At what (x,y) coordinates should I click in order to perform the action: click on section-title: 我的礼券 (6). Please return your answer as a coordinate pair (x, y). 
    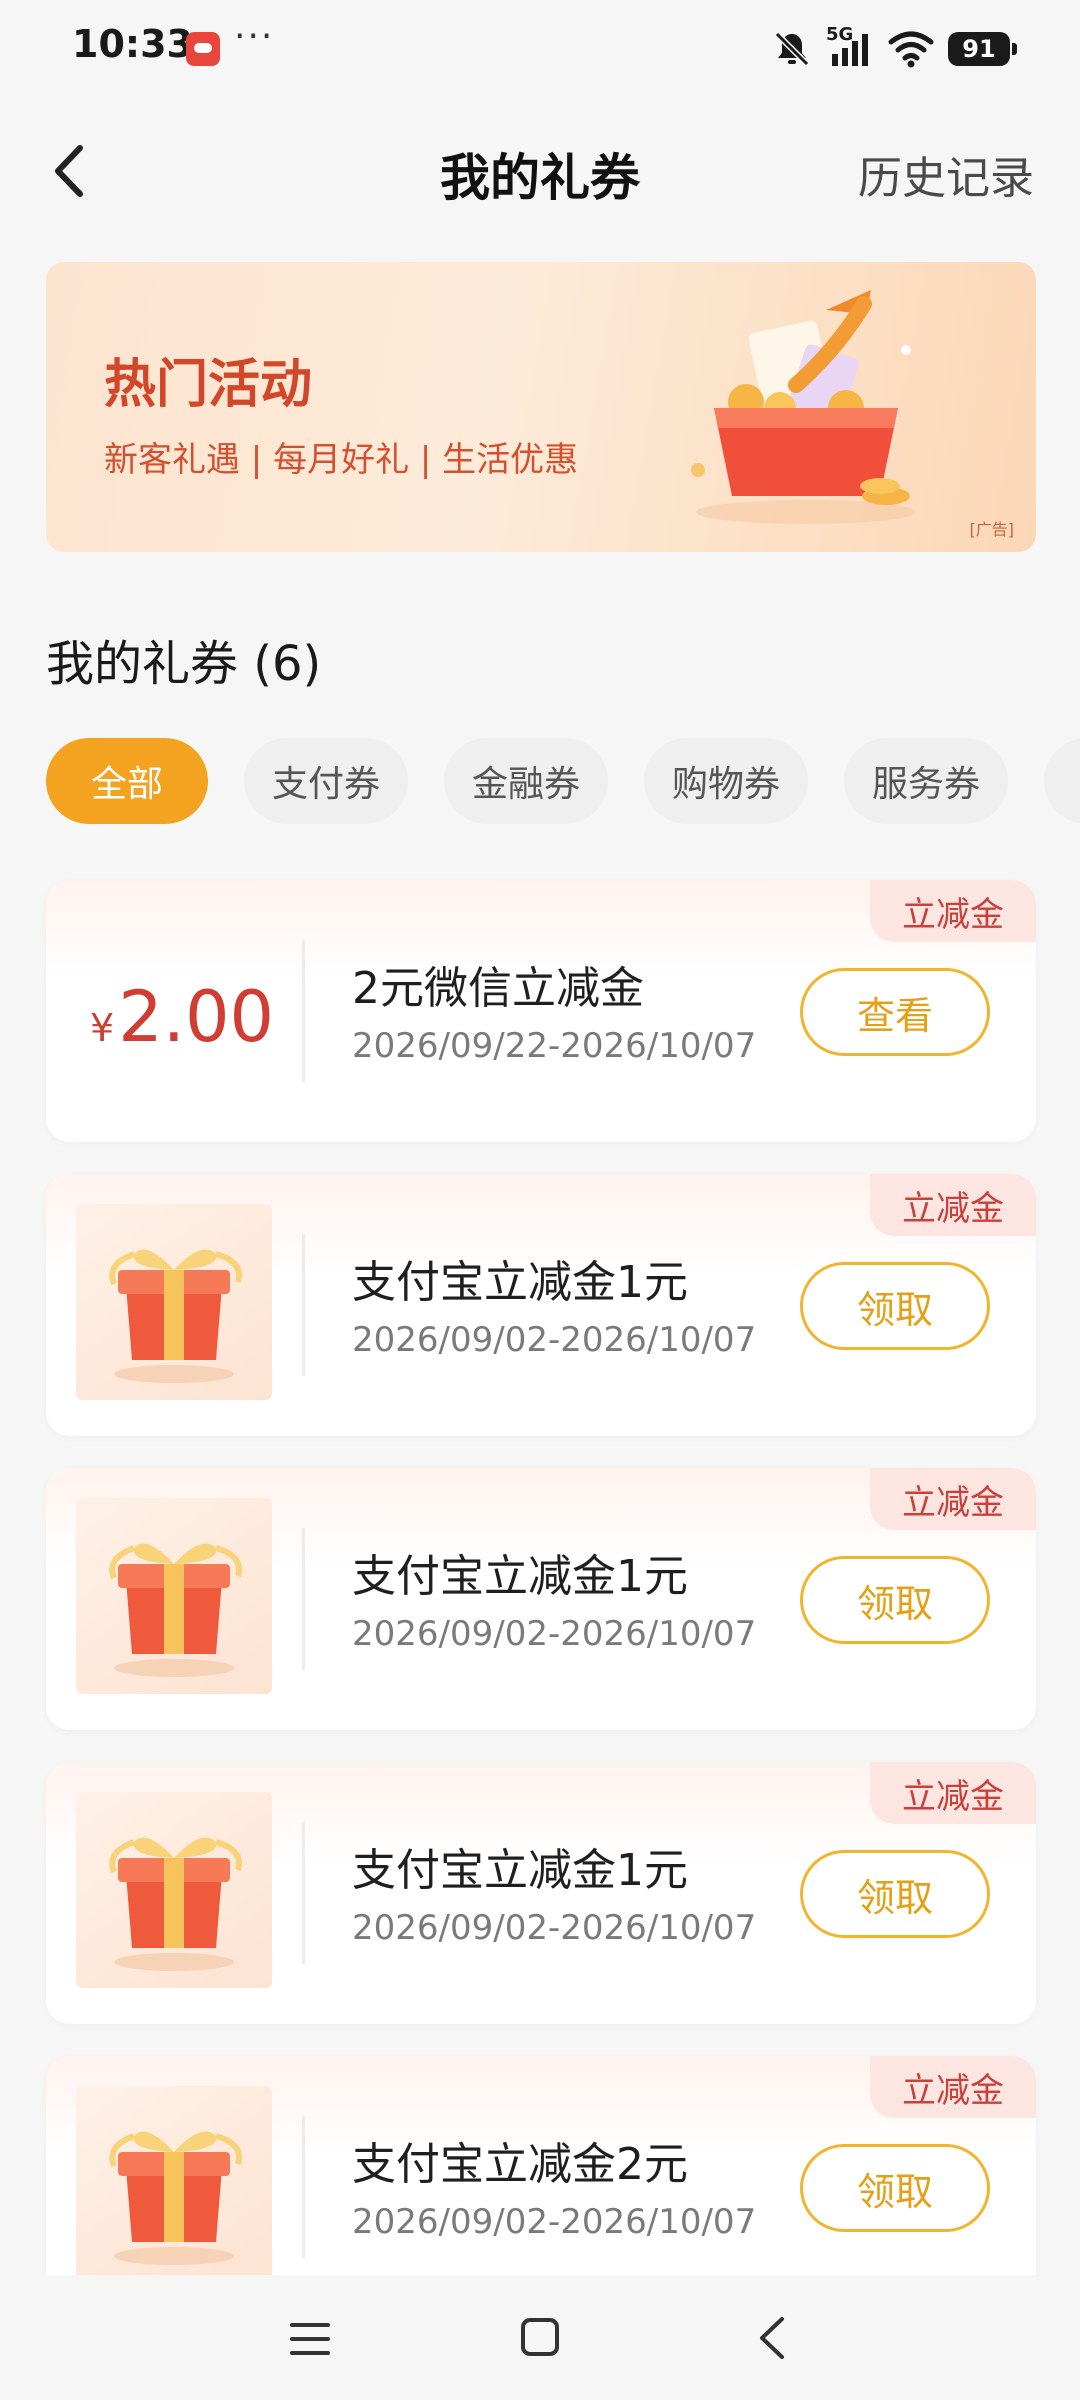
    Looking at the image, I should click on (184, 664).